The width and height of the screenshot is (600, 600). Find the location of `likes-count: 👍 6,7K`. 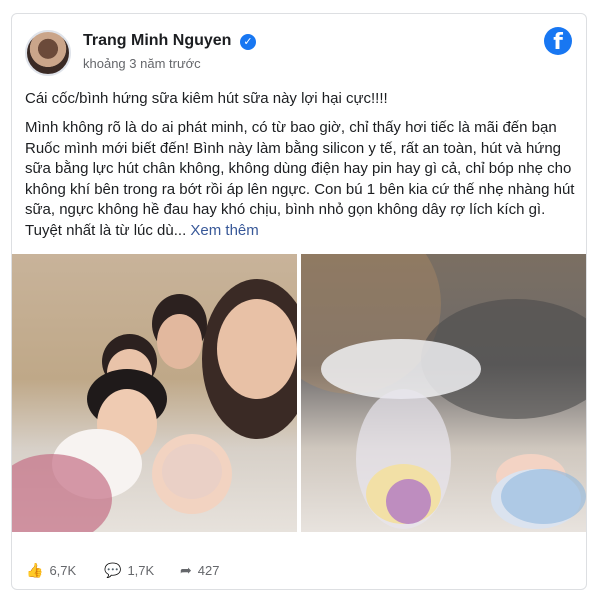

likes-count: 👍 6,7K is located at coordinates (51, 570).